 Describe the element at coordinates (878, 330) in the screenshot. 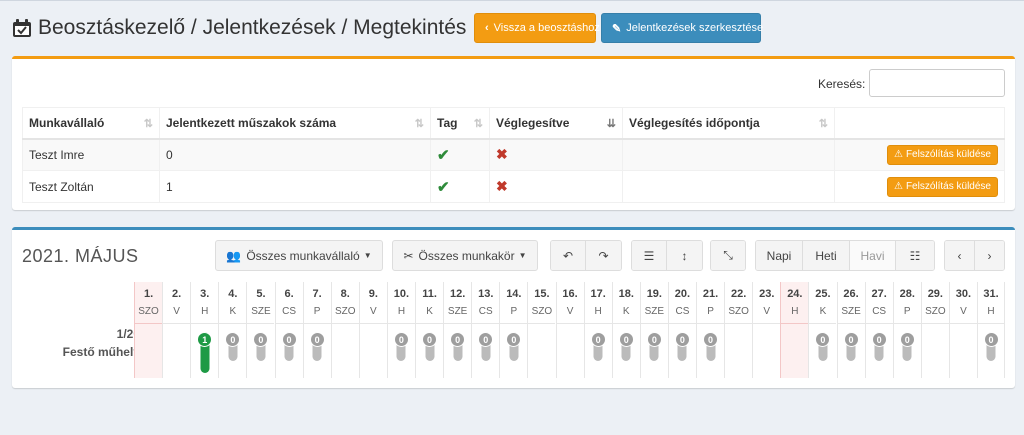

I see `day-column: 27. CS 0` at that location.